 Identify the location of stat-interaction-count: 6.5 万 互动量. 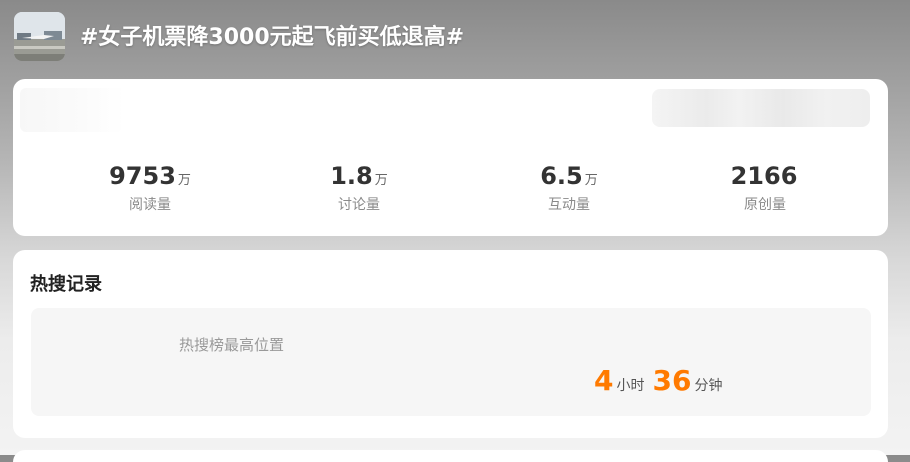
(569, 188).